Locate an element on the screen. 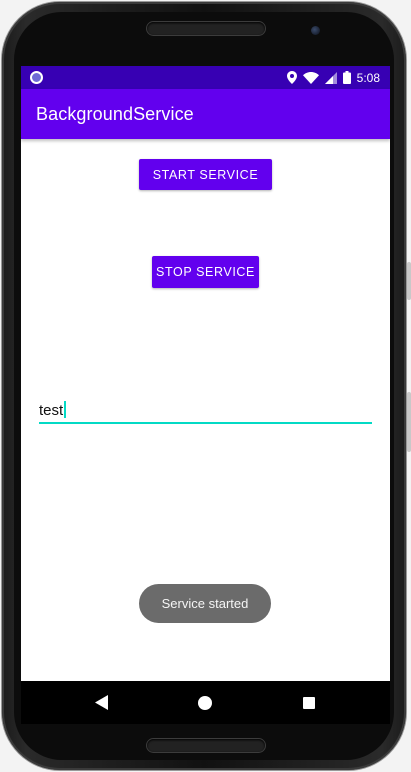 Image resolution: width=411 pixels, height=772 pixels. battery-icon is located at coordinates (346, 77).